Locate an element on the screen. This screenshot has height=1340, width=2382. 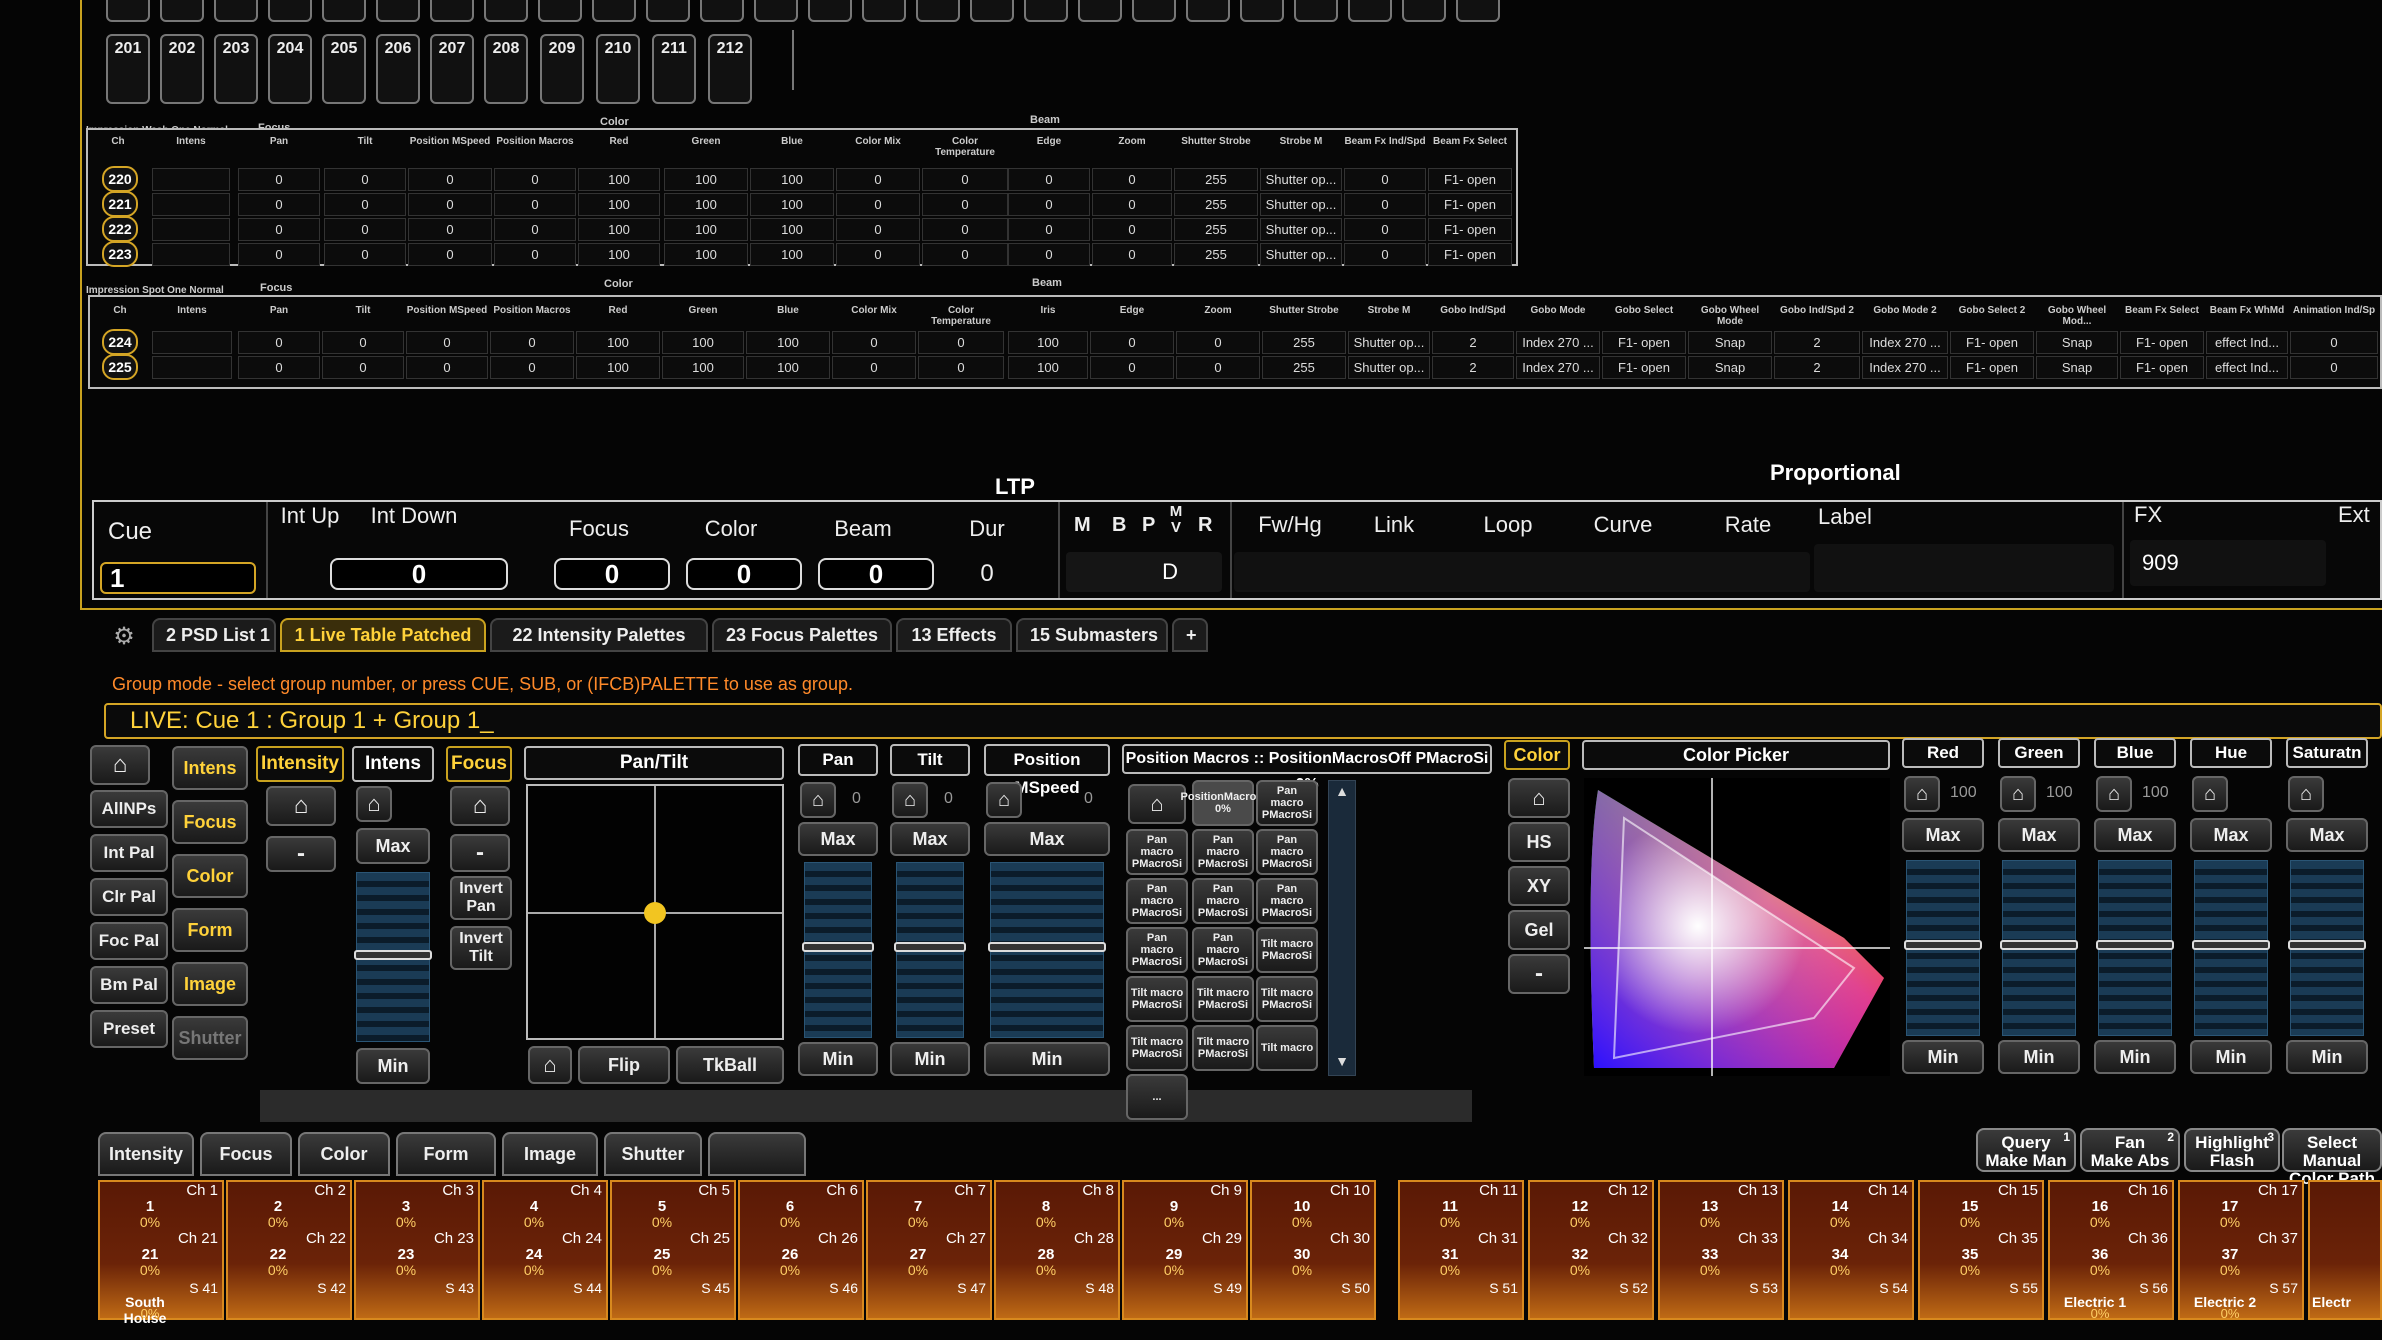
intensity-home-icon: ⌂ is located at coordinates (301, 806).